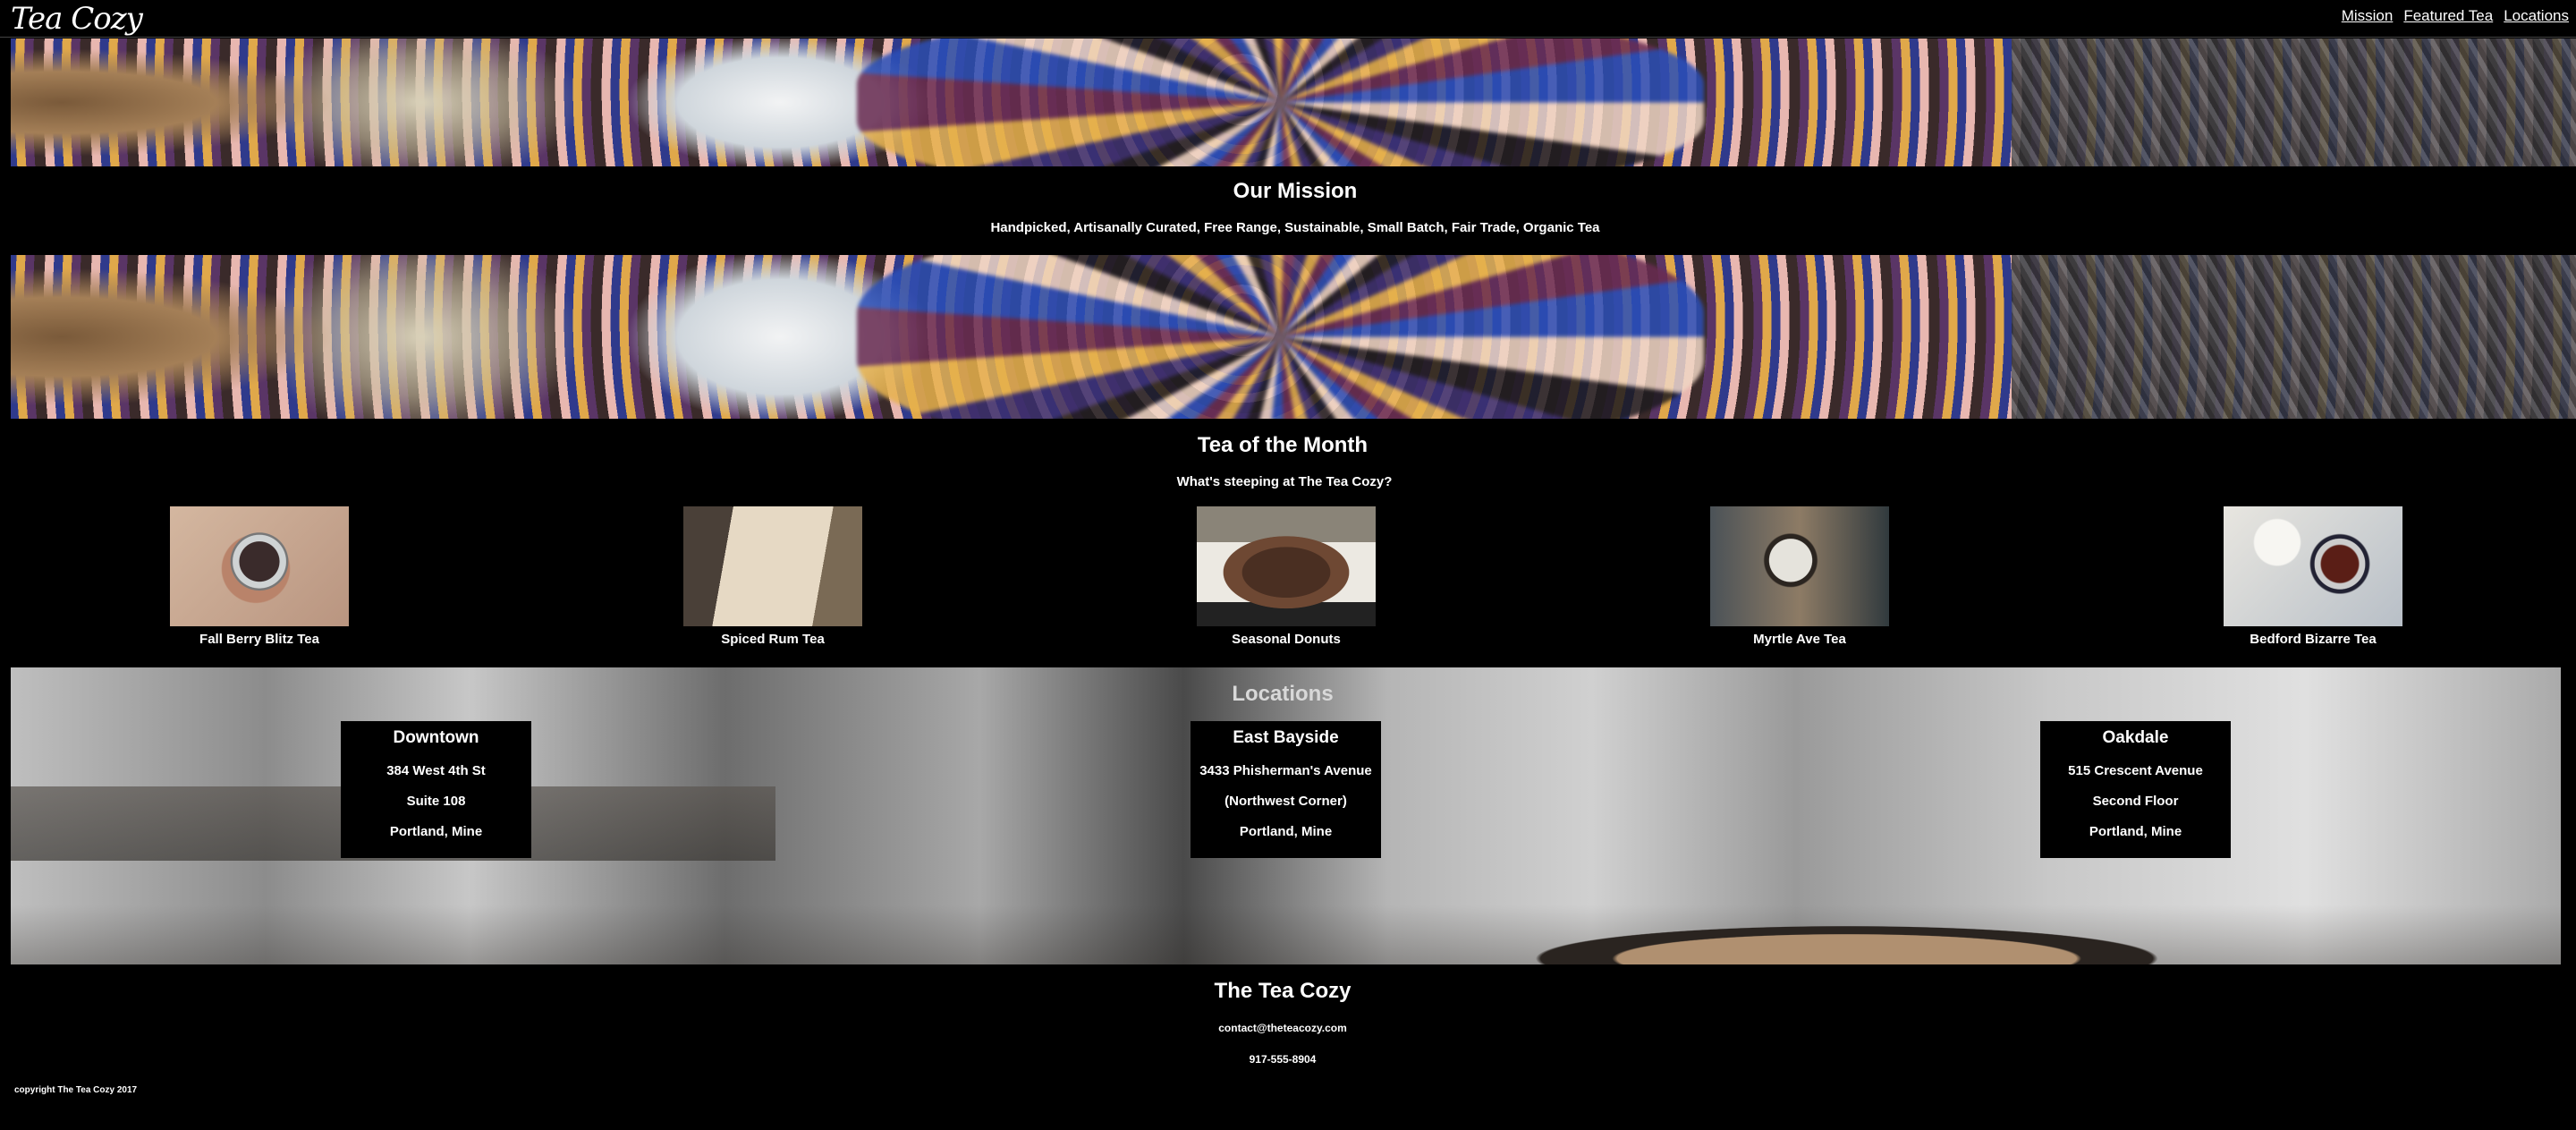  I want to click on tea-name: Bedford Bizarre Tea, so click(2313, 639).